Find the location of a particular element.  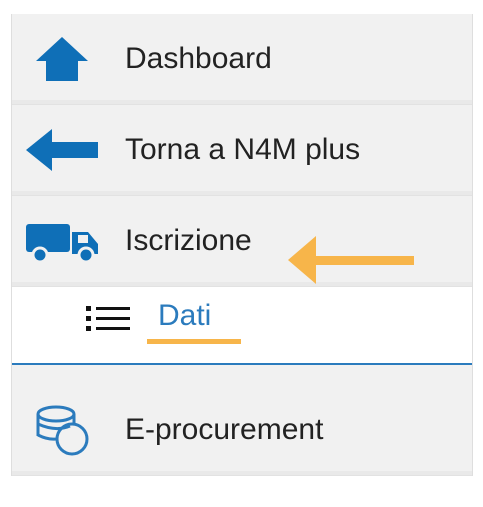

list-icon is located at coordinates (108, 318).